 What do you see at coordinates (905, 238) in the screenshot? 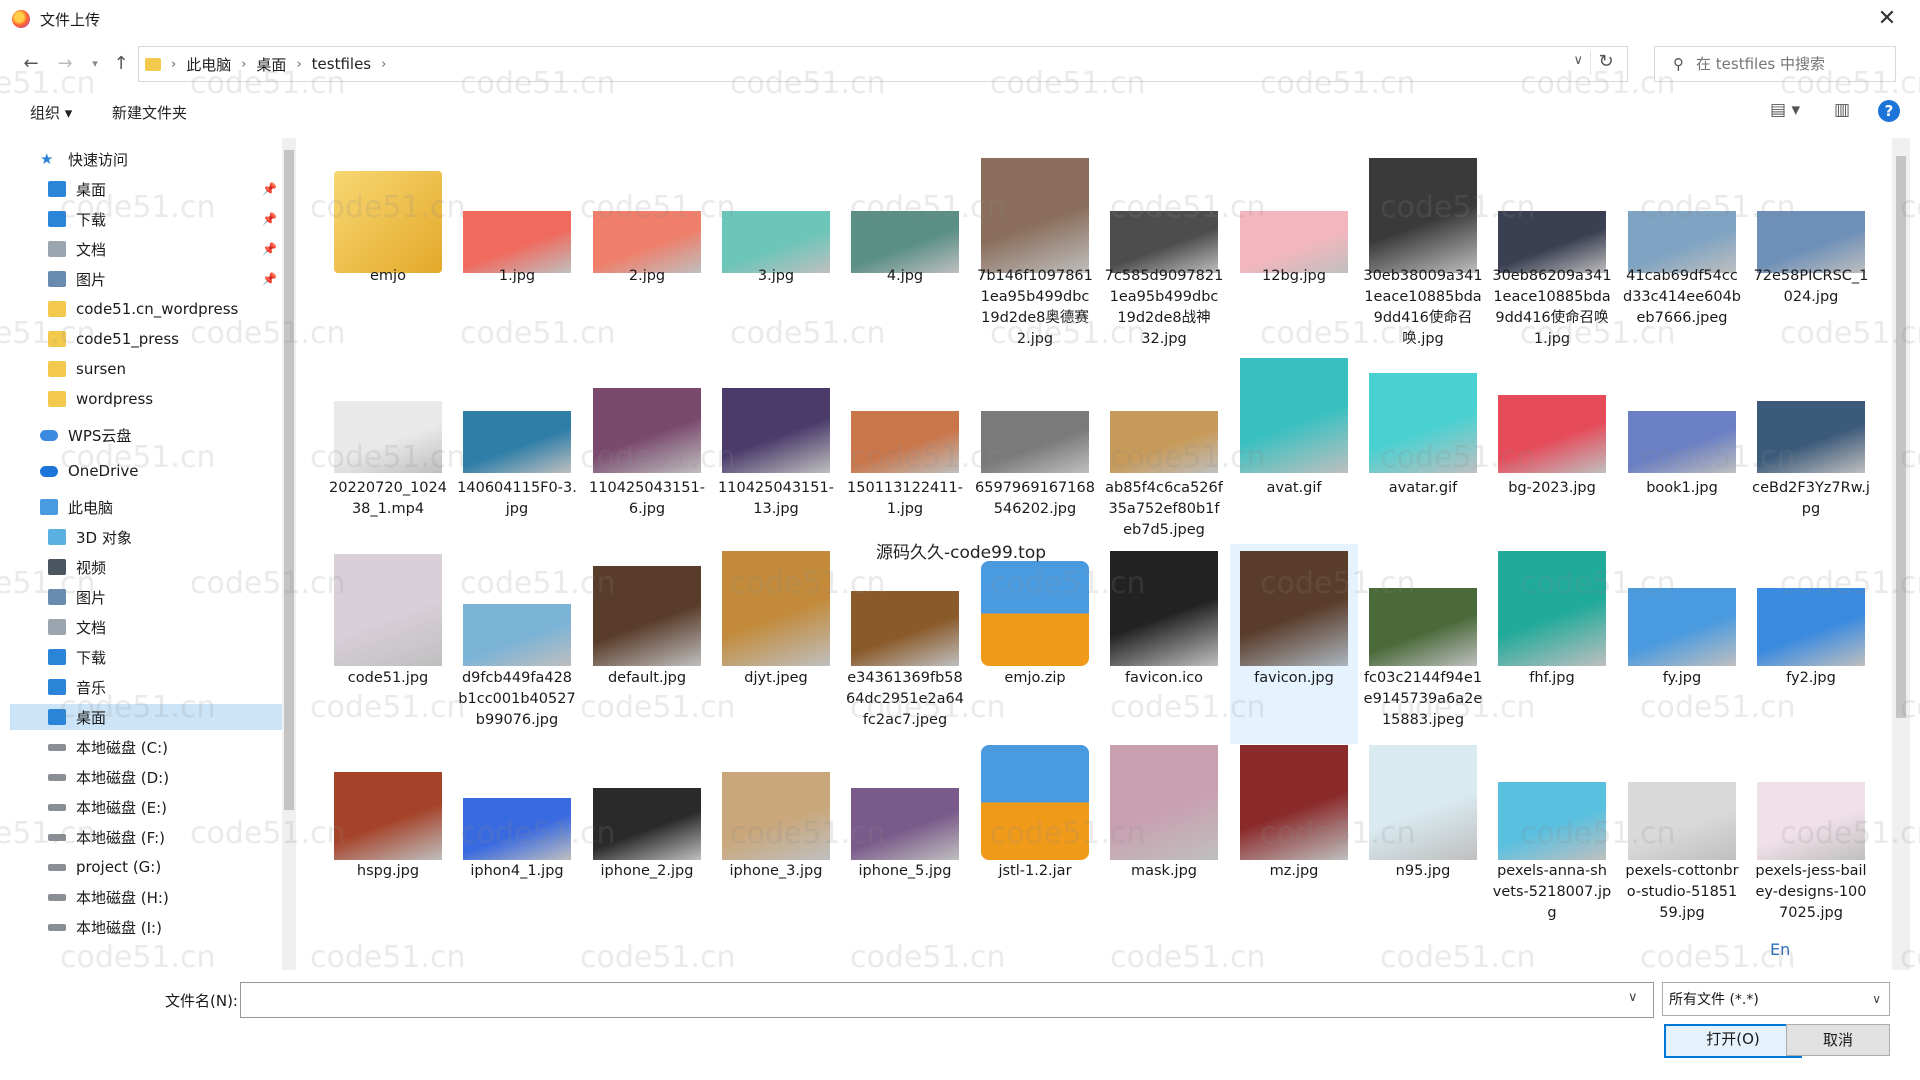
I see `file-tile: 4.jpg` at bounding box center [905, 238].